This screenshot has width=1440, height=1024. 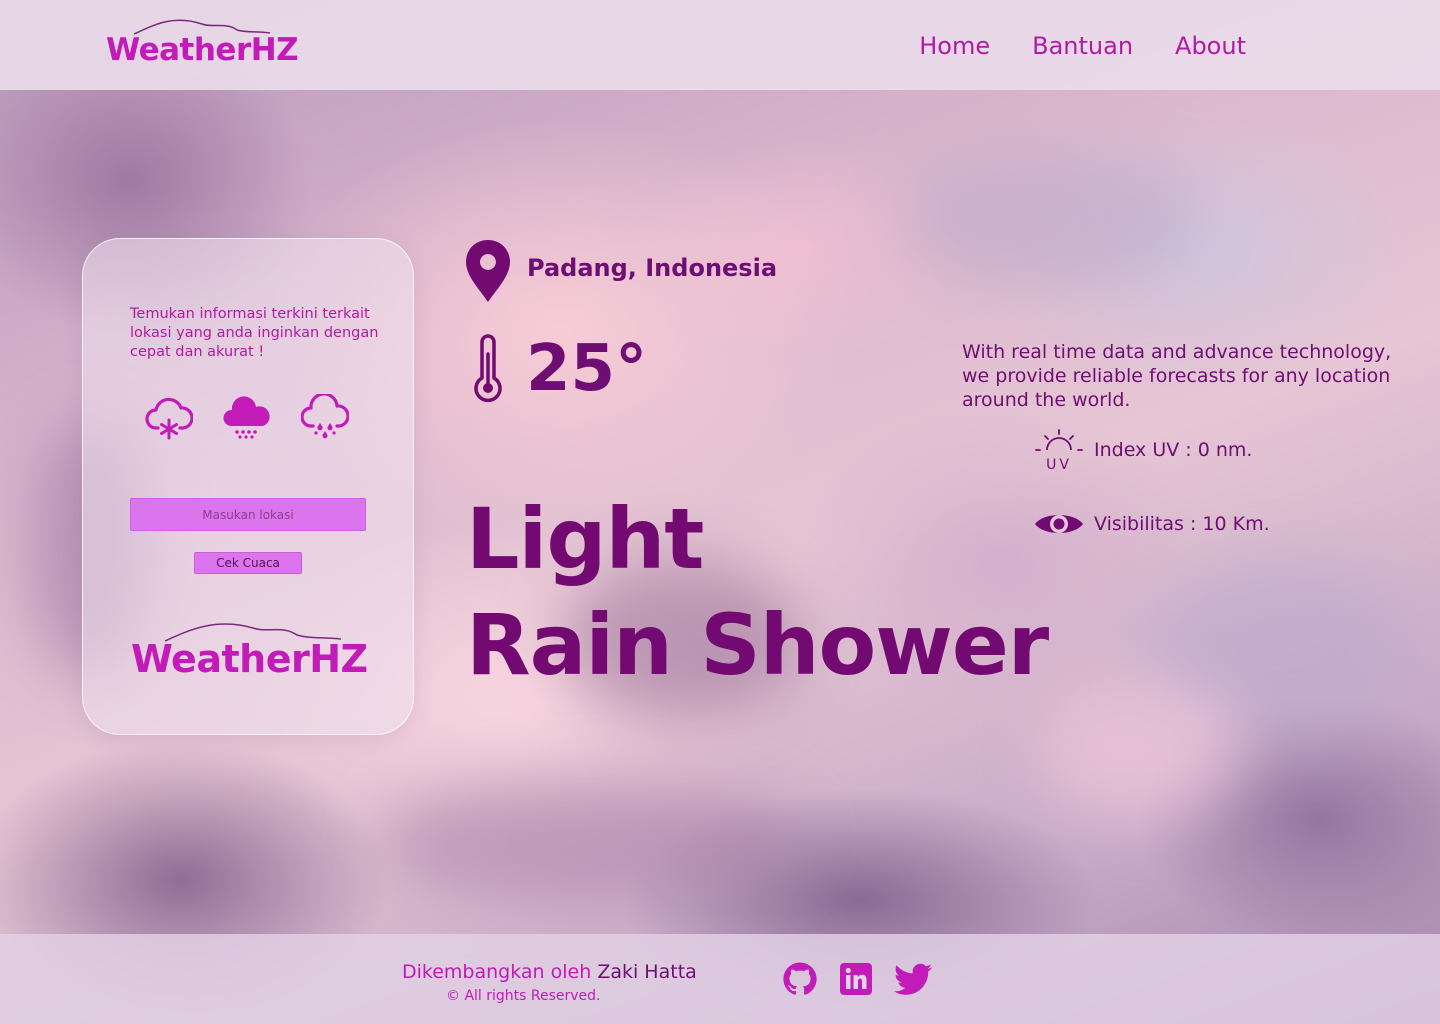 I want to click on github-icon, so click(x=800, y=979).